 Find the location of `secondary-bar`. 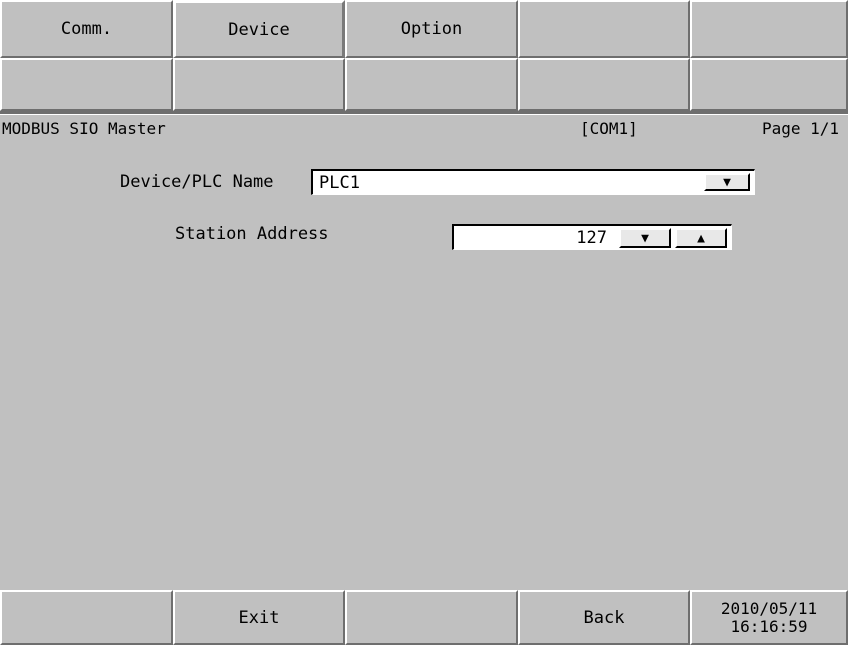

secondary-bar is located at coordinates (424, 84).